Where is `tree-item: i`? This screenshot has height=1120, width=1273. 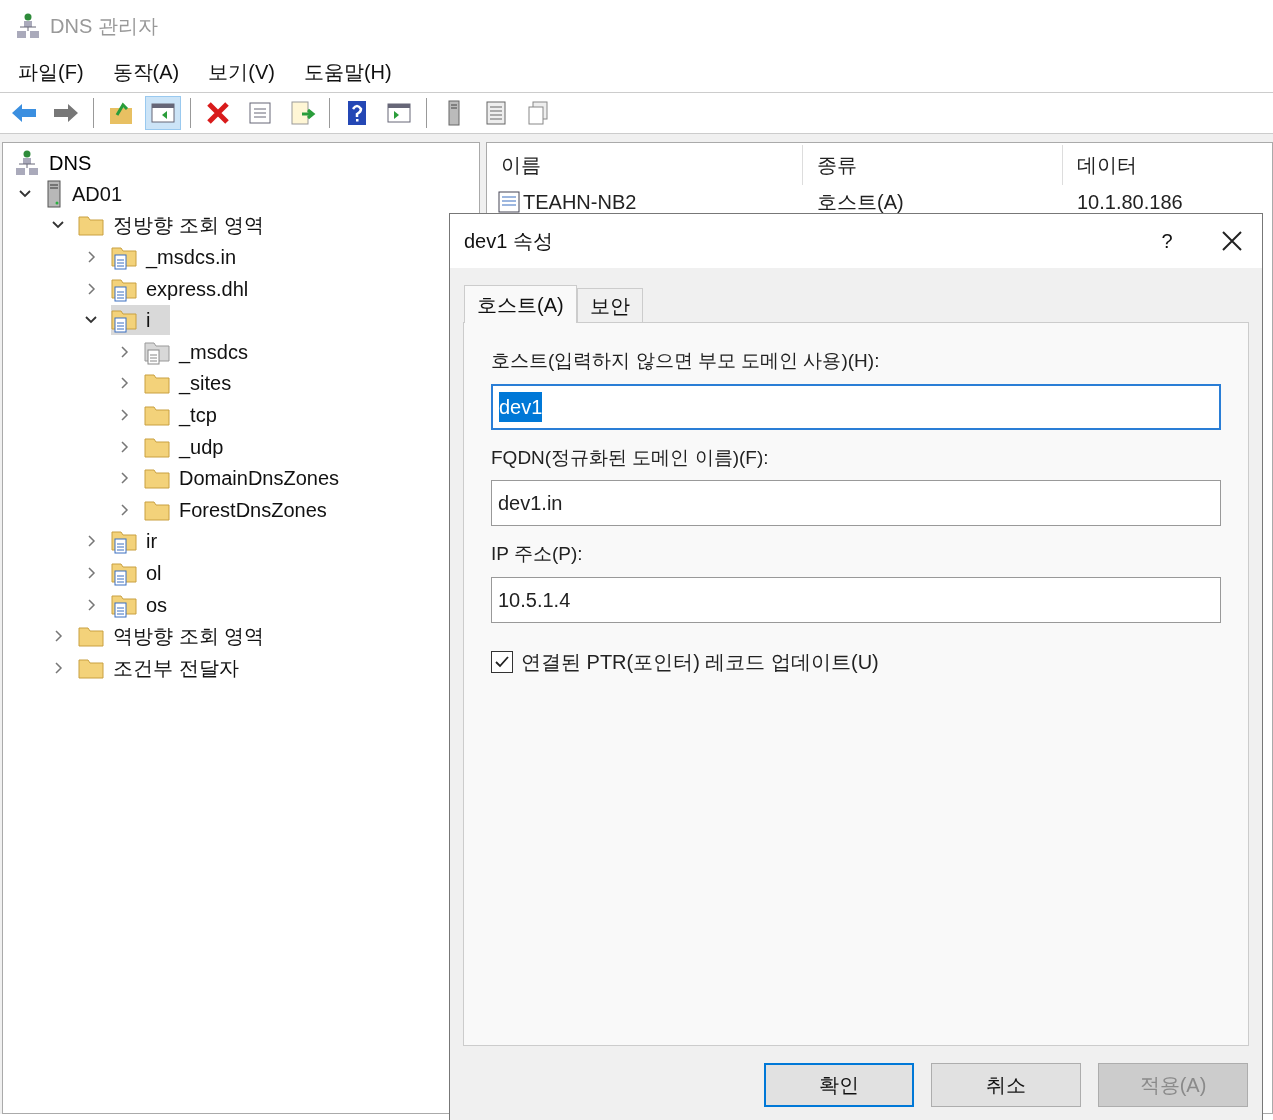
tree-item: i is located at coordinates (141, 320).